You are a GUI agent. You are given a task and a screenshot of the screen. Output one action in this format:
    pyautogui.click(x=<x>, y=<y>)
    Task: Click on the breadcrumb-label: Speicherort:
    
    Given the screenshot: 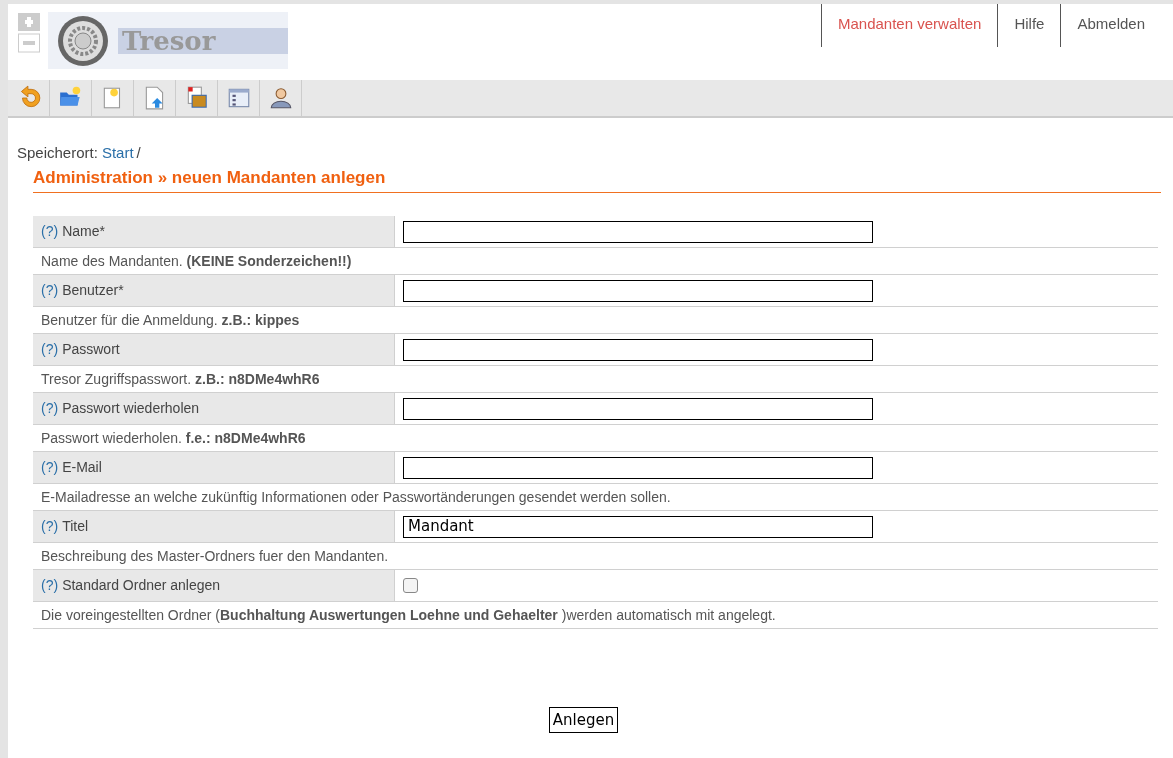 What is the action you would take?
    pyautogui.click(x=57, y=153)
    